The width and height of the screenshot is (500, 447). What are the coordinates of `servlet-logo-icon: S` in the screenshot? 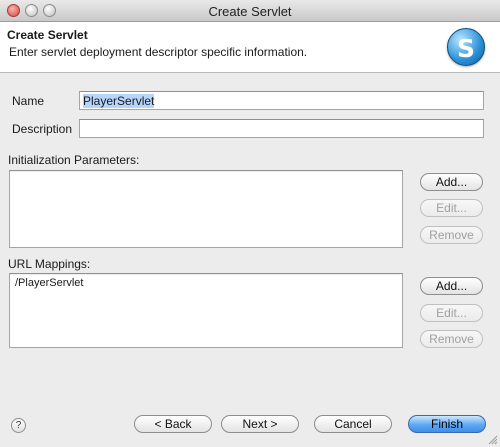 It's located at (466, 47).